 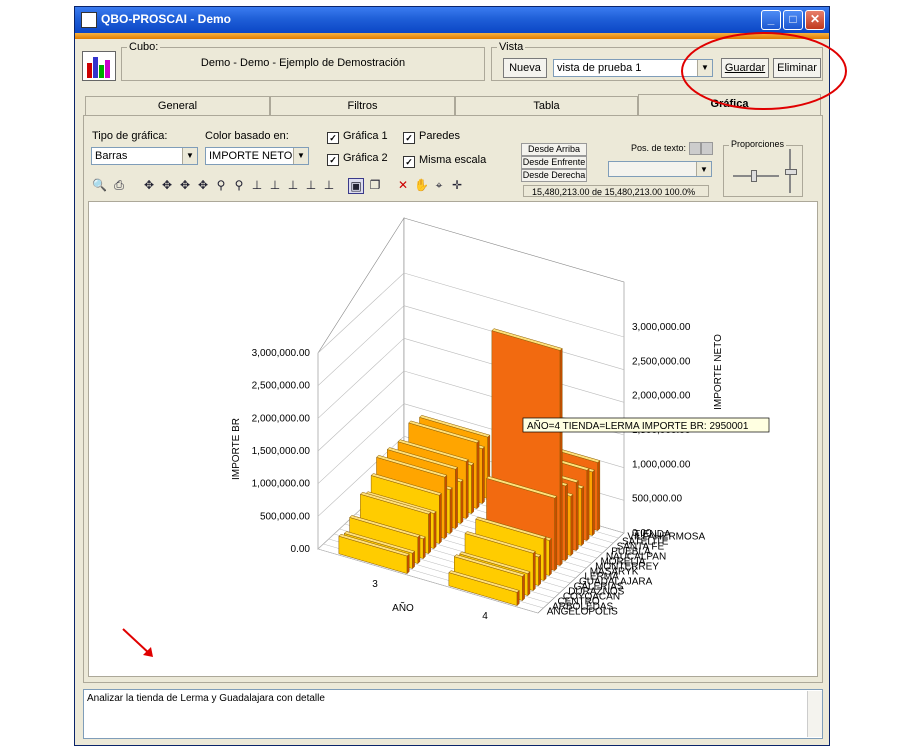 What do you see at coordinates (247, 136) in the screenshot?
I see `color-label: Color basado en:` at bounding box center [247, 136].